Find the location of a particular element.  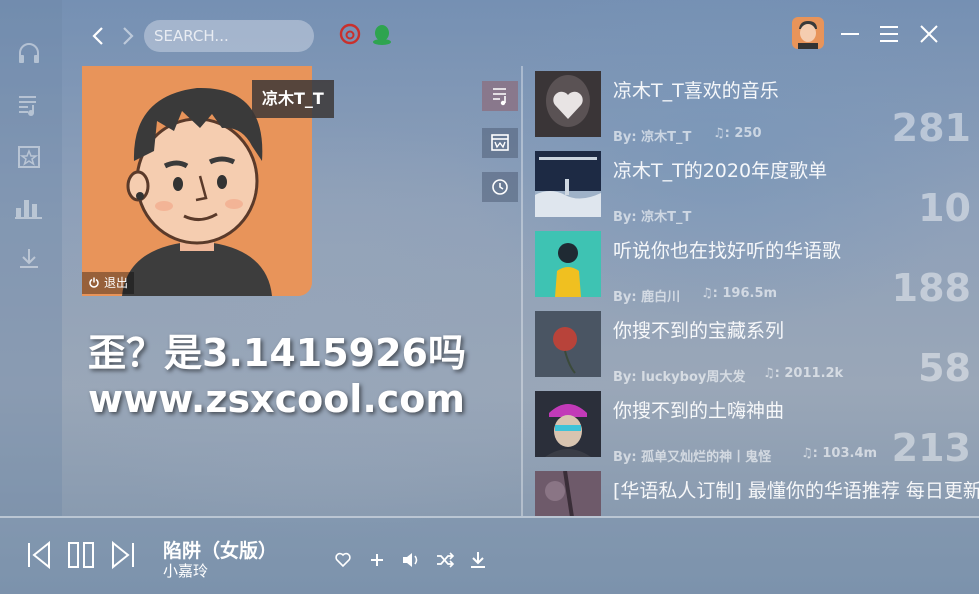

play-count: ♫: 250 is located at coordinates (737, 133).